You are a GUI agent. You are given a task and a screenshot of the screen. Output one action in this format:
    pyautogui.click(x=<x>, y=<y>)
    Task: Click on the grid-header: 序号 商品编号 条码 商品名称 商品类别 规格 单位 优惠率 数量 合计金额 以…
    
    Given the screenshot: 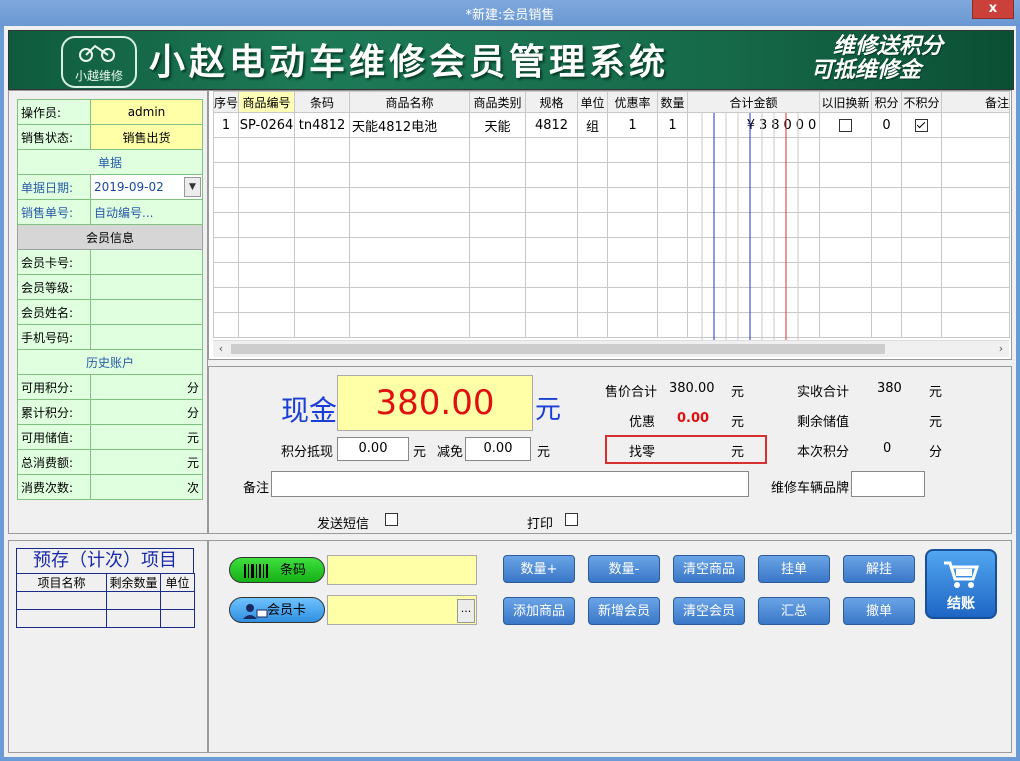 What is the action you would take?
    pyautogui.click(x=611, y=102)
    